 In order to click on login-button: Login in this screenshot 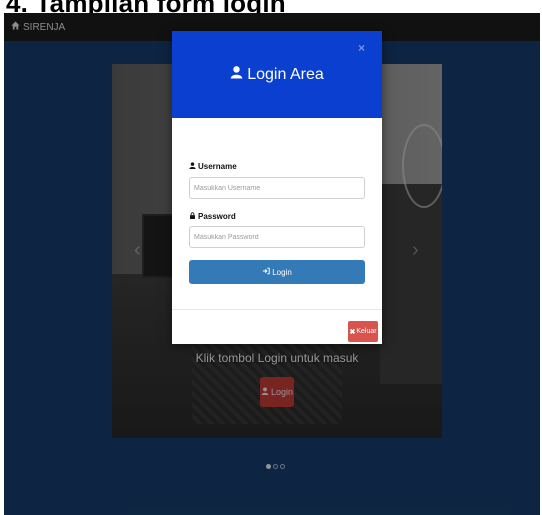, I will do `click(277, 272)`.